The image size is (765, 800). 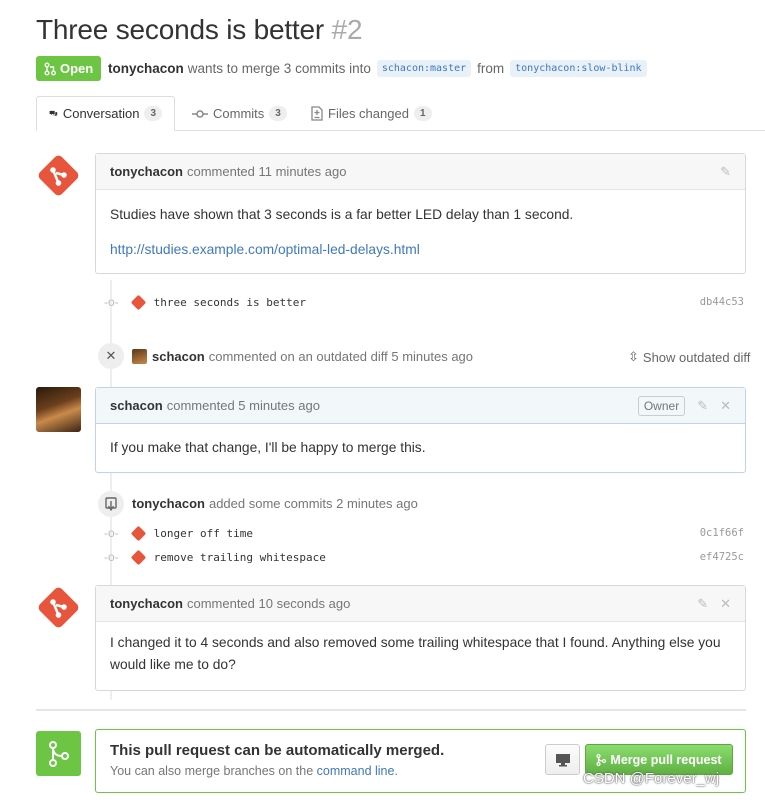 What do you see at coordinates (347, 29) in the screenshot?
I see `pr-number: #2` at bounding box center [347, 29].